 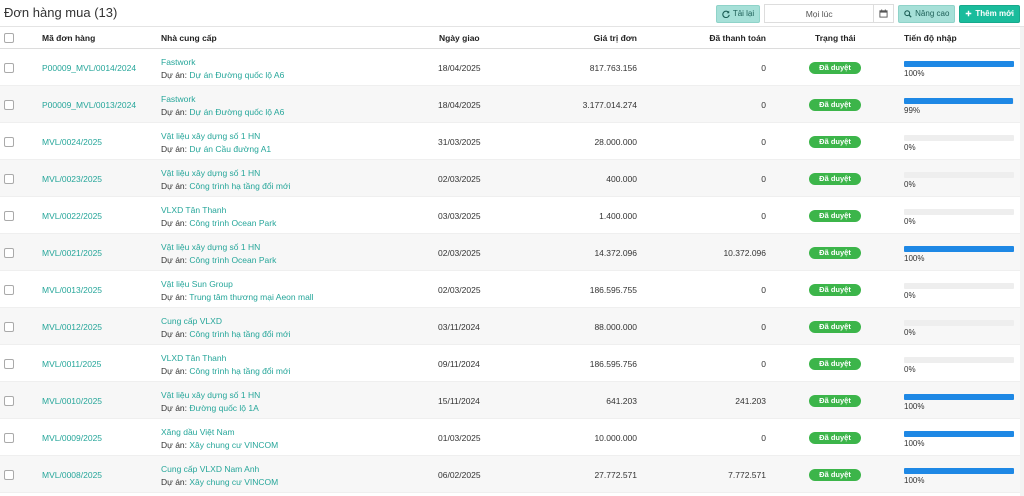 I want to click on column-order-value: Giá trị đơn, so click(x=615, y=38).